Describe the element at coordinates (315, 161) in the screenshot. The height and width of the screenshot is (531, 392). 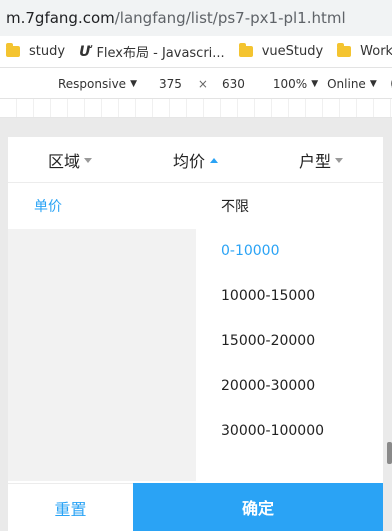
I see `tab-label: 户型` at that location.